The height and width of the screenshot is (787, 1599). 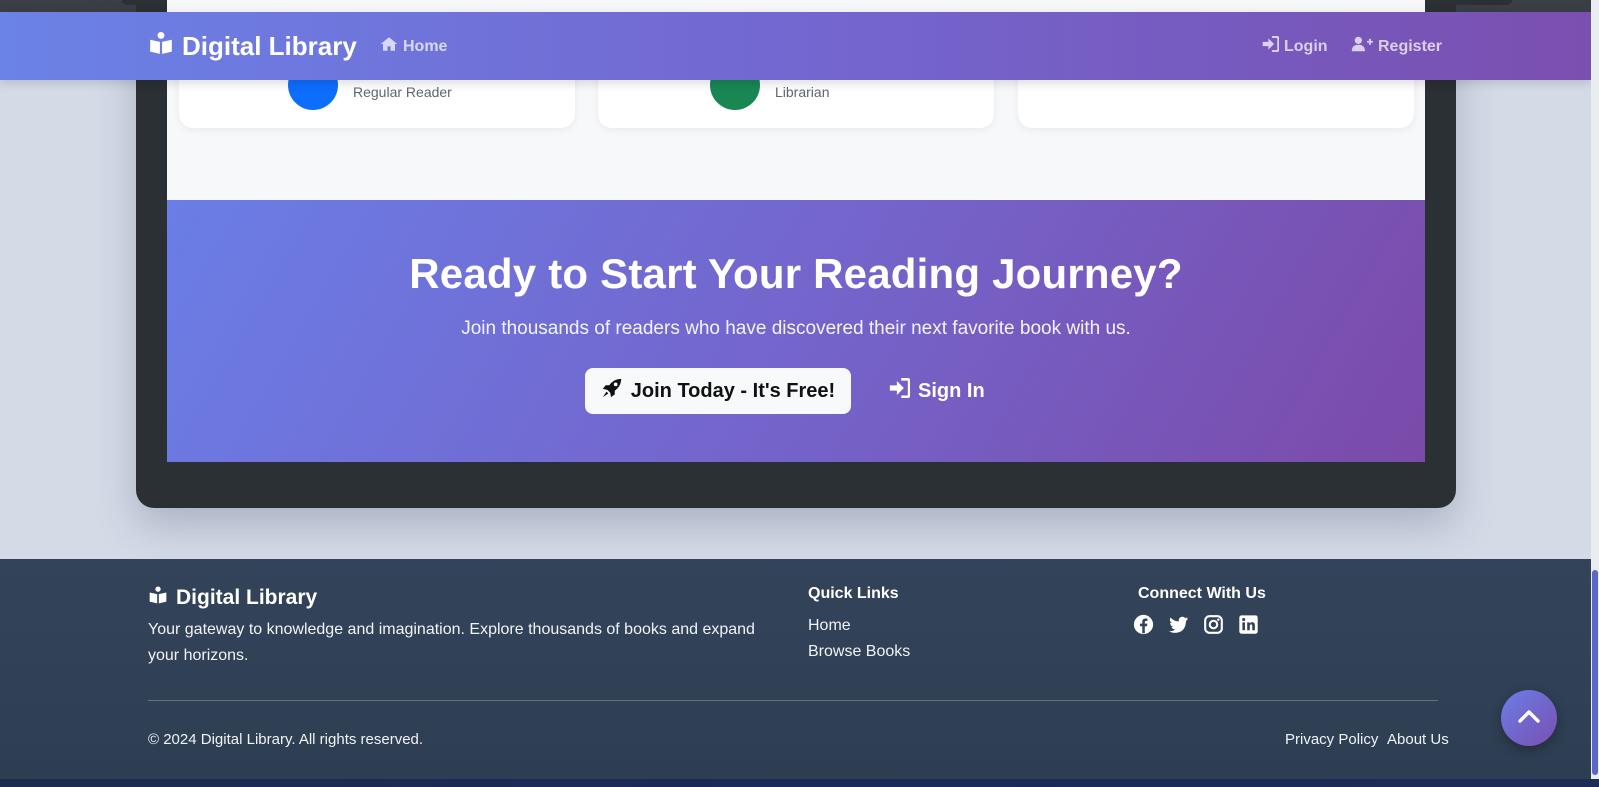 I want to click on os-taskbar, so click(x=799, y=783).